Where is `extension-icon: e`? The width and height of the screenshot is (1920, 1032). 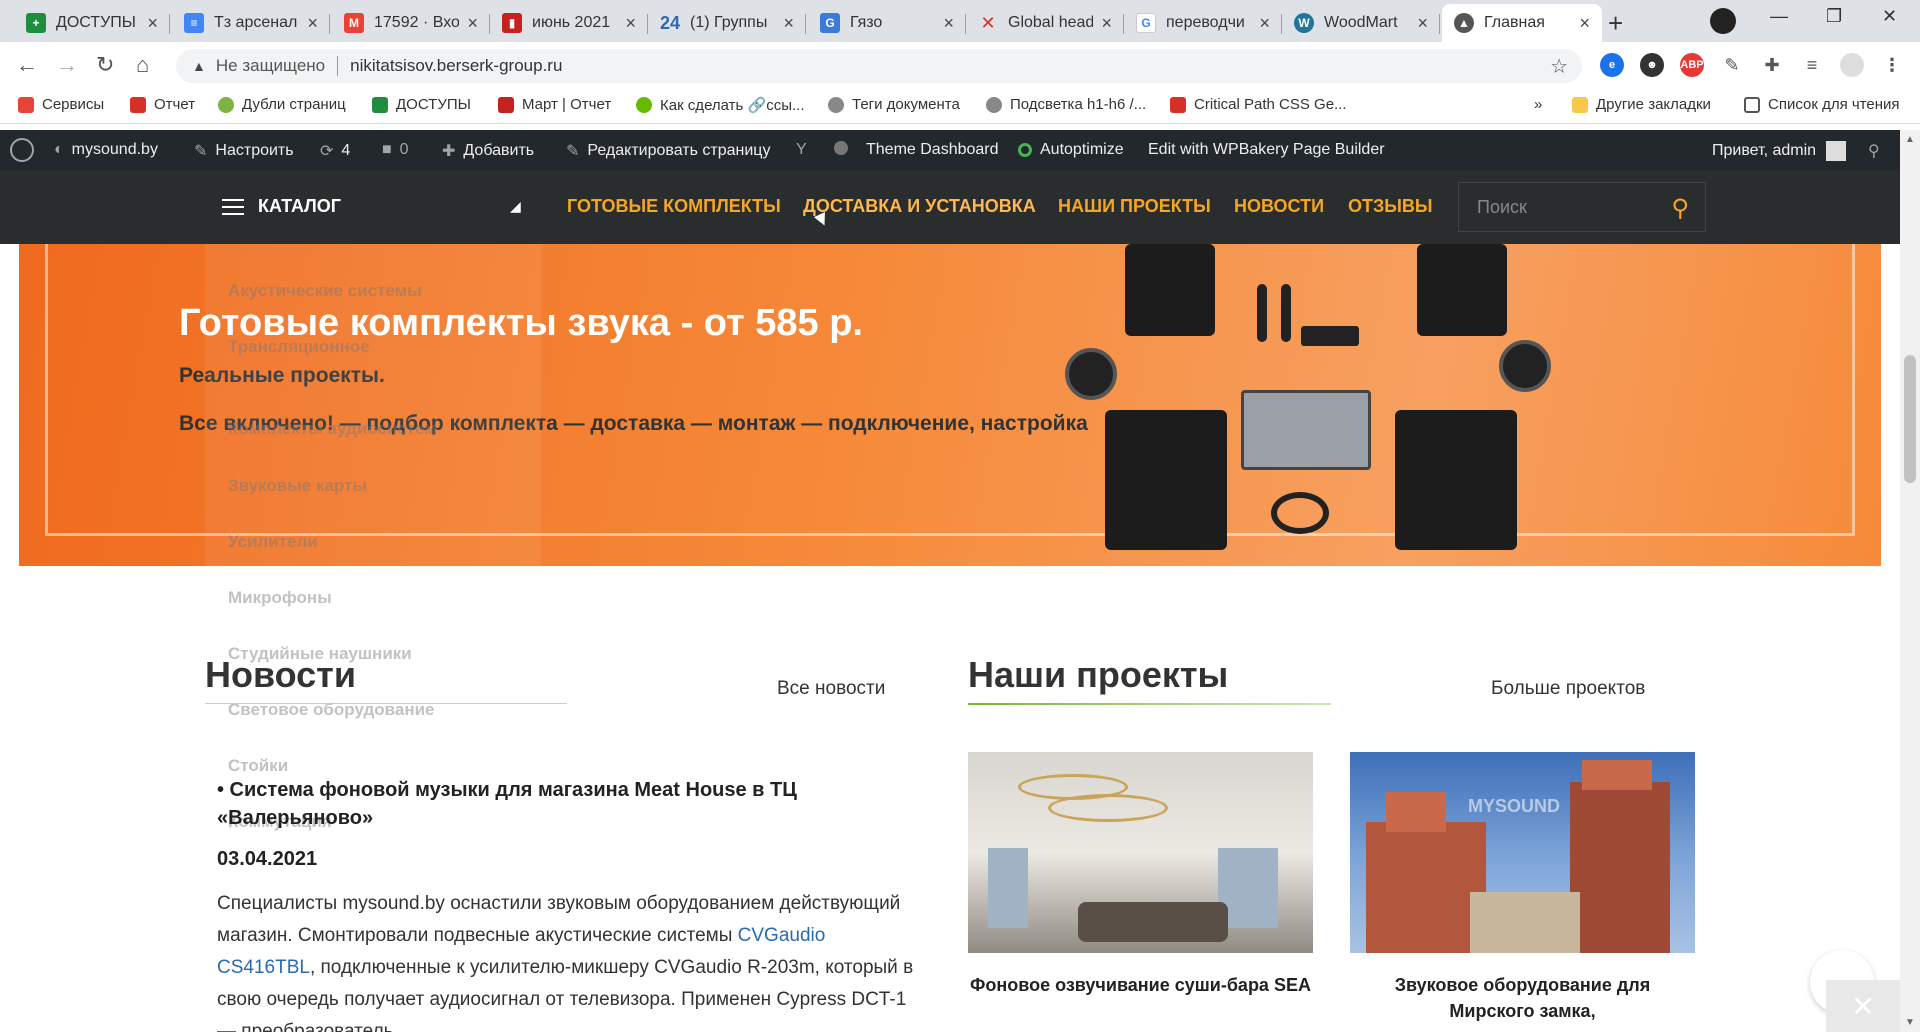 extension-icon: e is located at coordinates (1612, 65).